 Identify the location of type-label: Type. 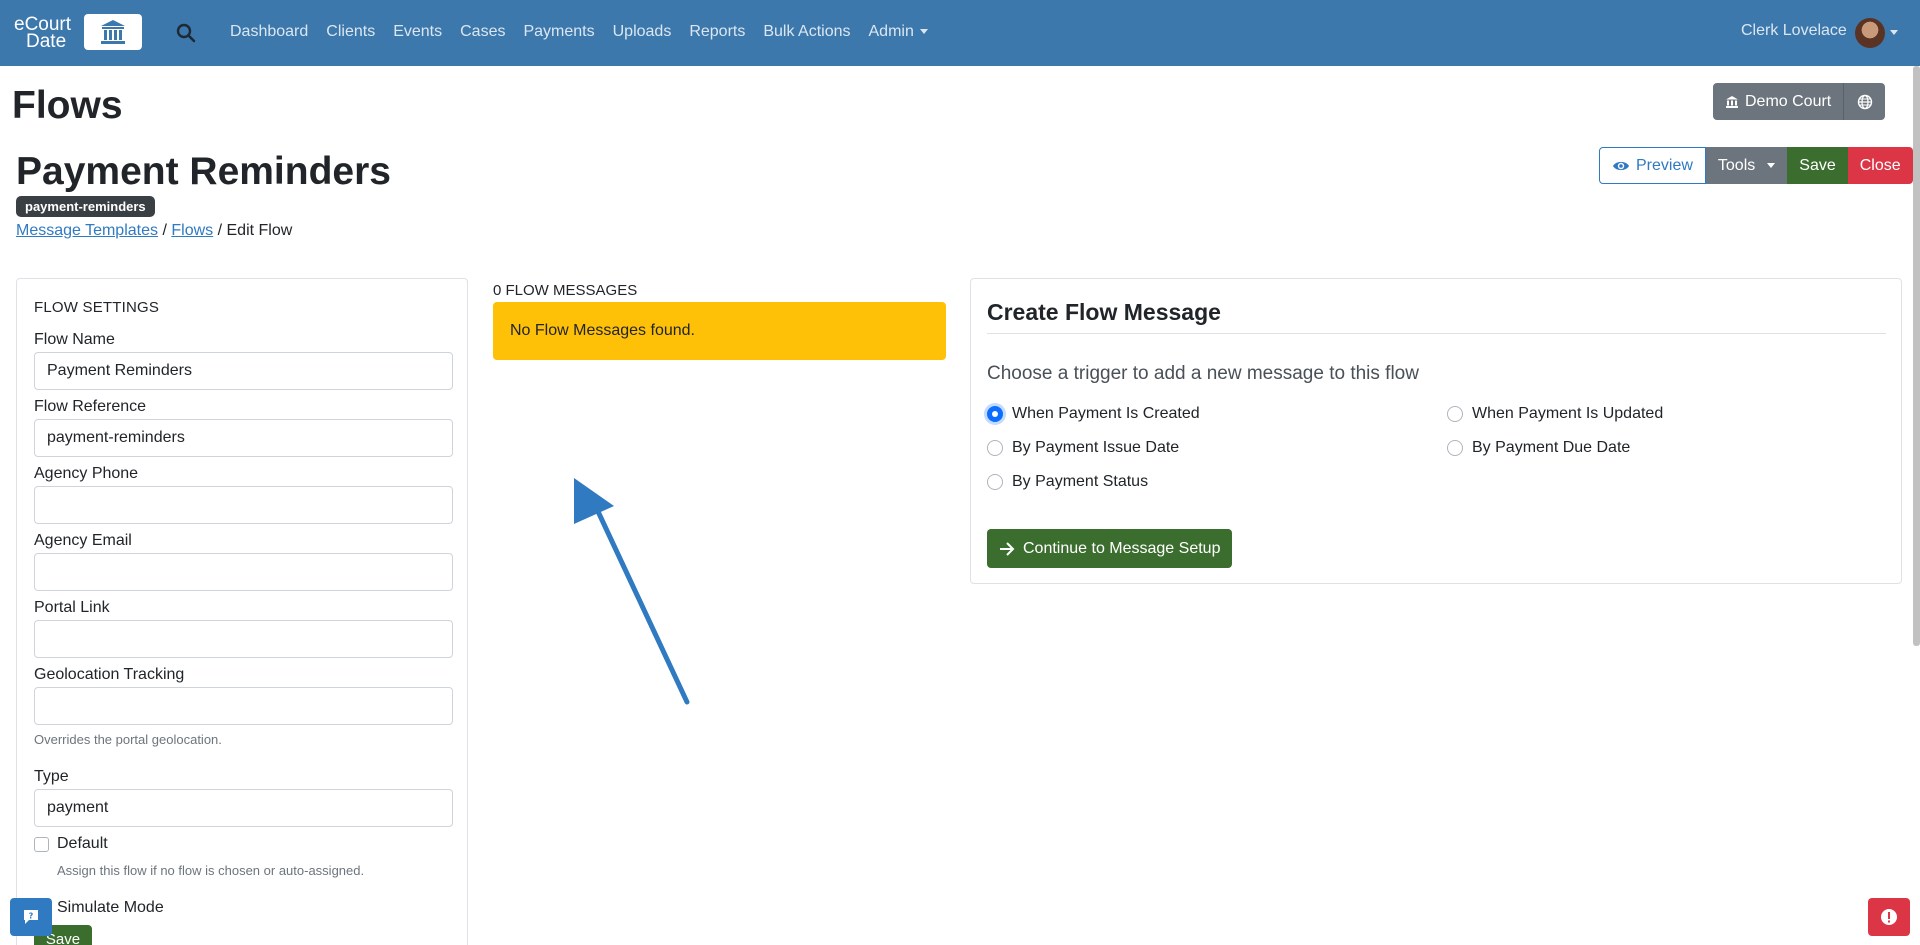
(51, 776).